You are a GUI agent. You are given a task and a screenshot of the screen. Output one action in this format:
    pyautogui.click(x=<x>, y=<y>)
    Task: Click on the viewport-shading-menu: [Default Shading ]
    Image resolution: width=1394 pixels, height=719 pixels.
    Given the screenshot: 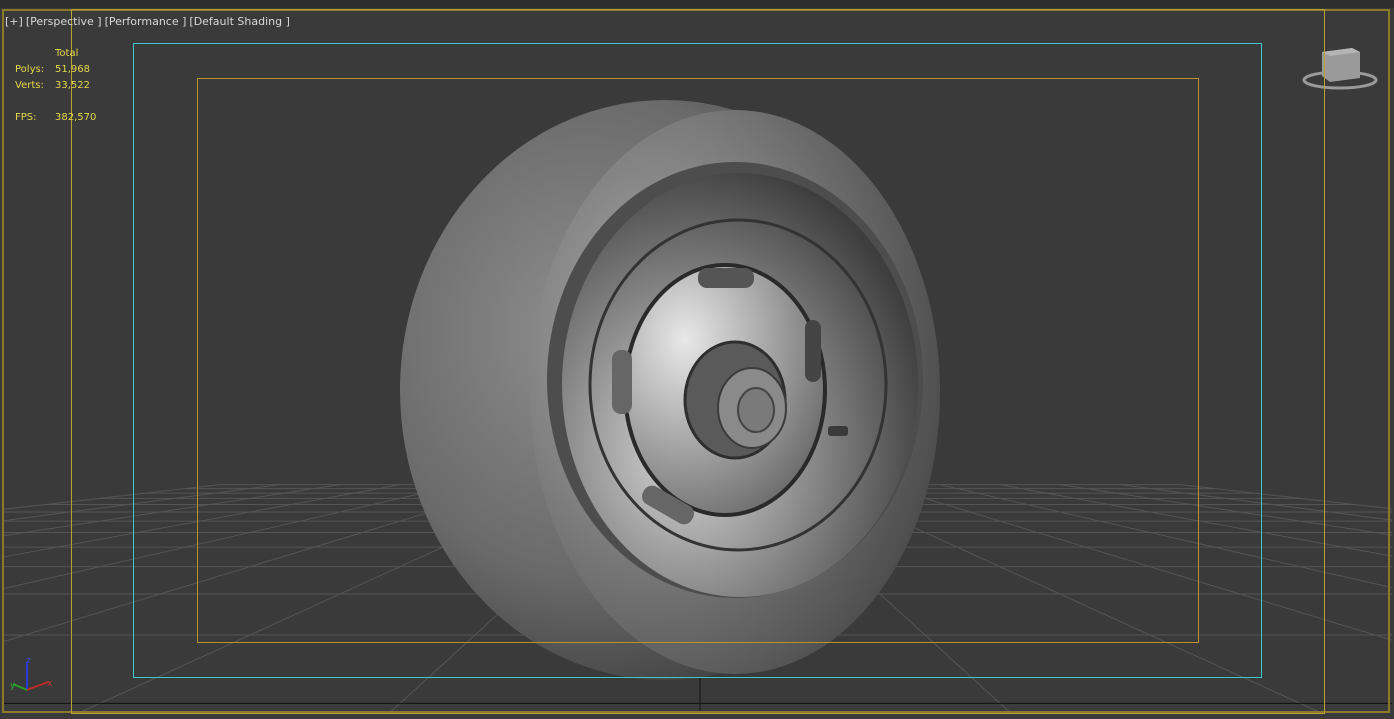 What is the action you would take?
    pyautogui.click(x=239, y=21)
    